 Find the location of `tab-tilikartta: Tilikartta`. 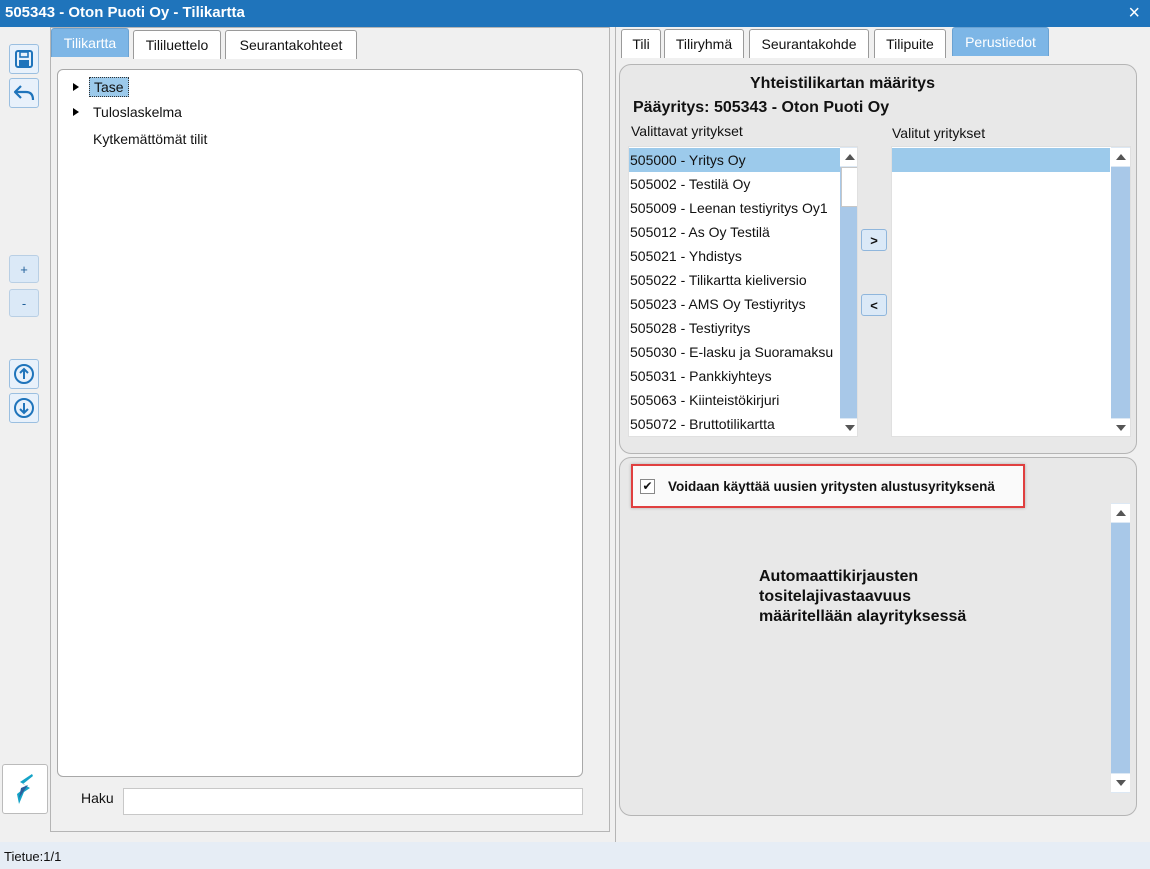

tab-tilikartta: Tilikartta is located at coordinates (90, 42).